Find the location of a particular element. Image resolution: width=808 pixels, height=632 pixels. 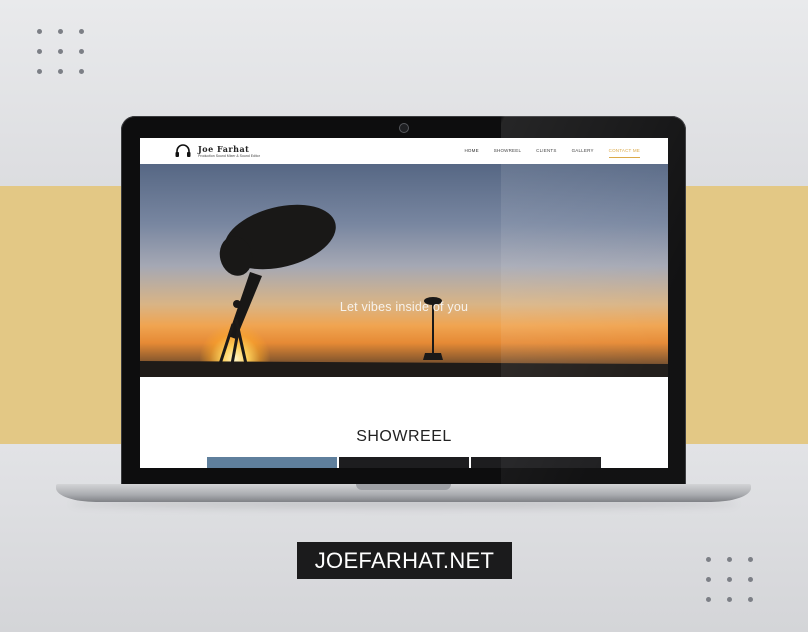

laptop-notch is located at coordinates (403, 487).